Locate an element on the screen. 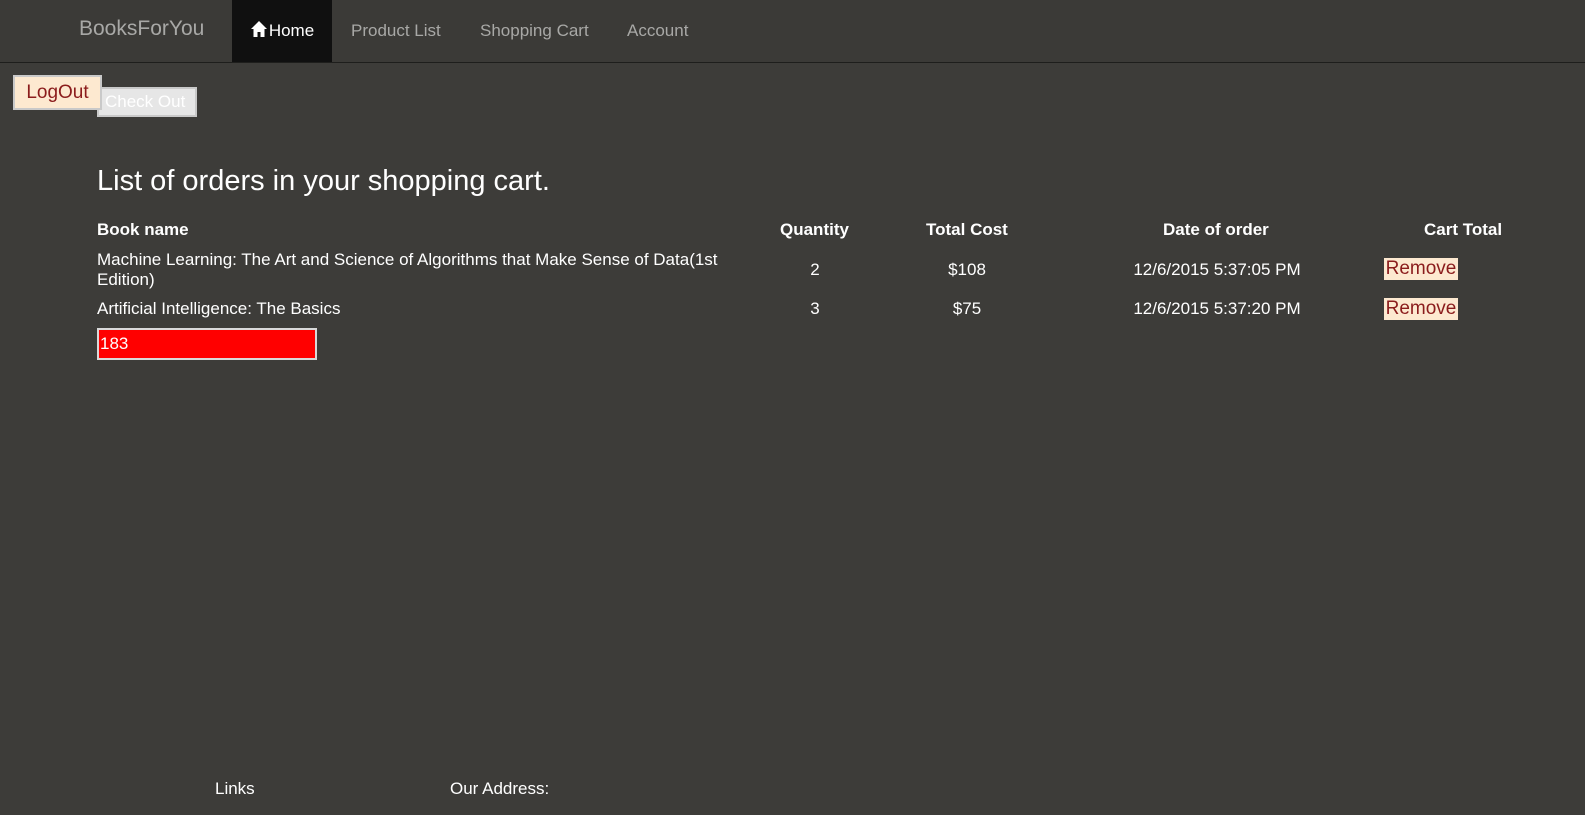 Image resolution: width=1585 pixels, height=815 pixels. cart-total-field: 183 is located at coordinates (207, 344).